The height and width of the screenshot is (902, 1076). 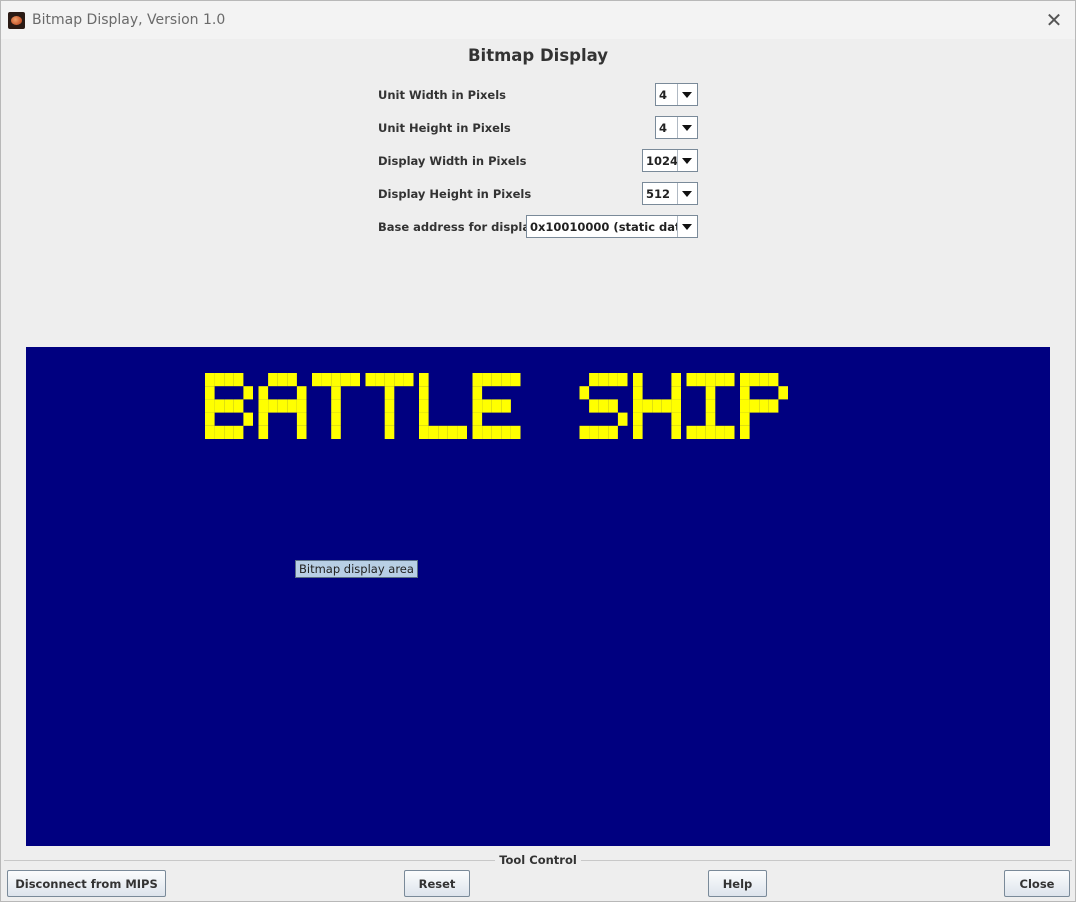 What do you see at coordinates (1054, 20) in the screenshot?
I see `close-icon: ✕` at bounding box center [1054, 20].